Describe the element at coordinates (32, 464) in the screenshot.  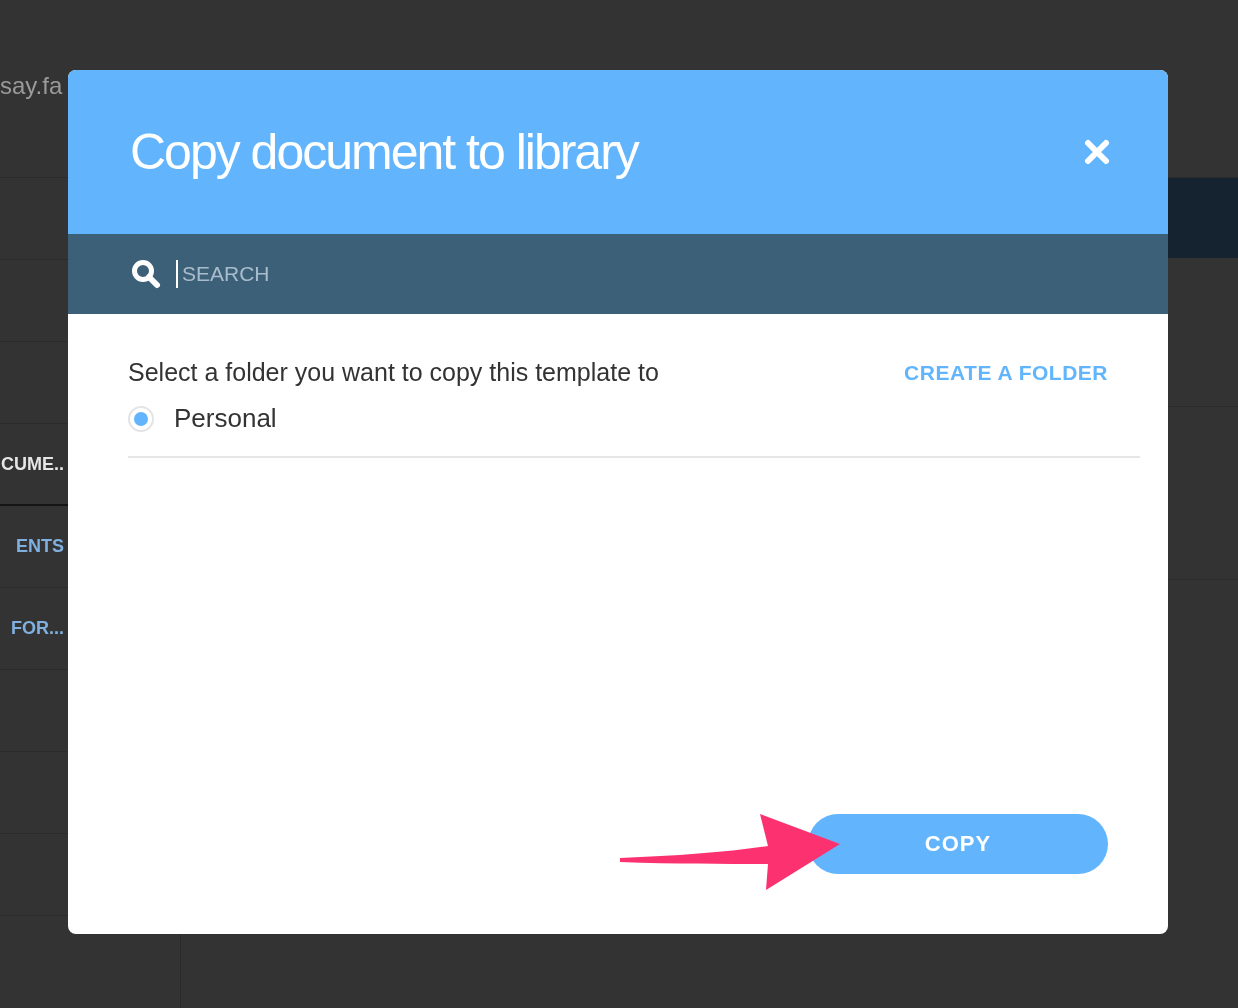
I see `sidebar-item: CUME..` at that location.